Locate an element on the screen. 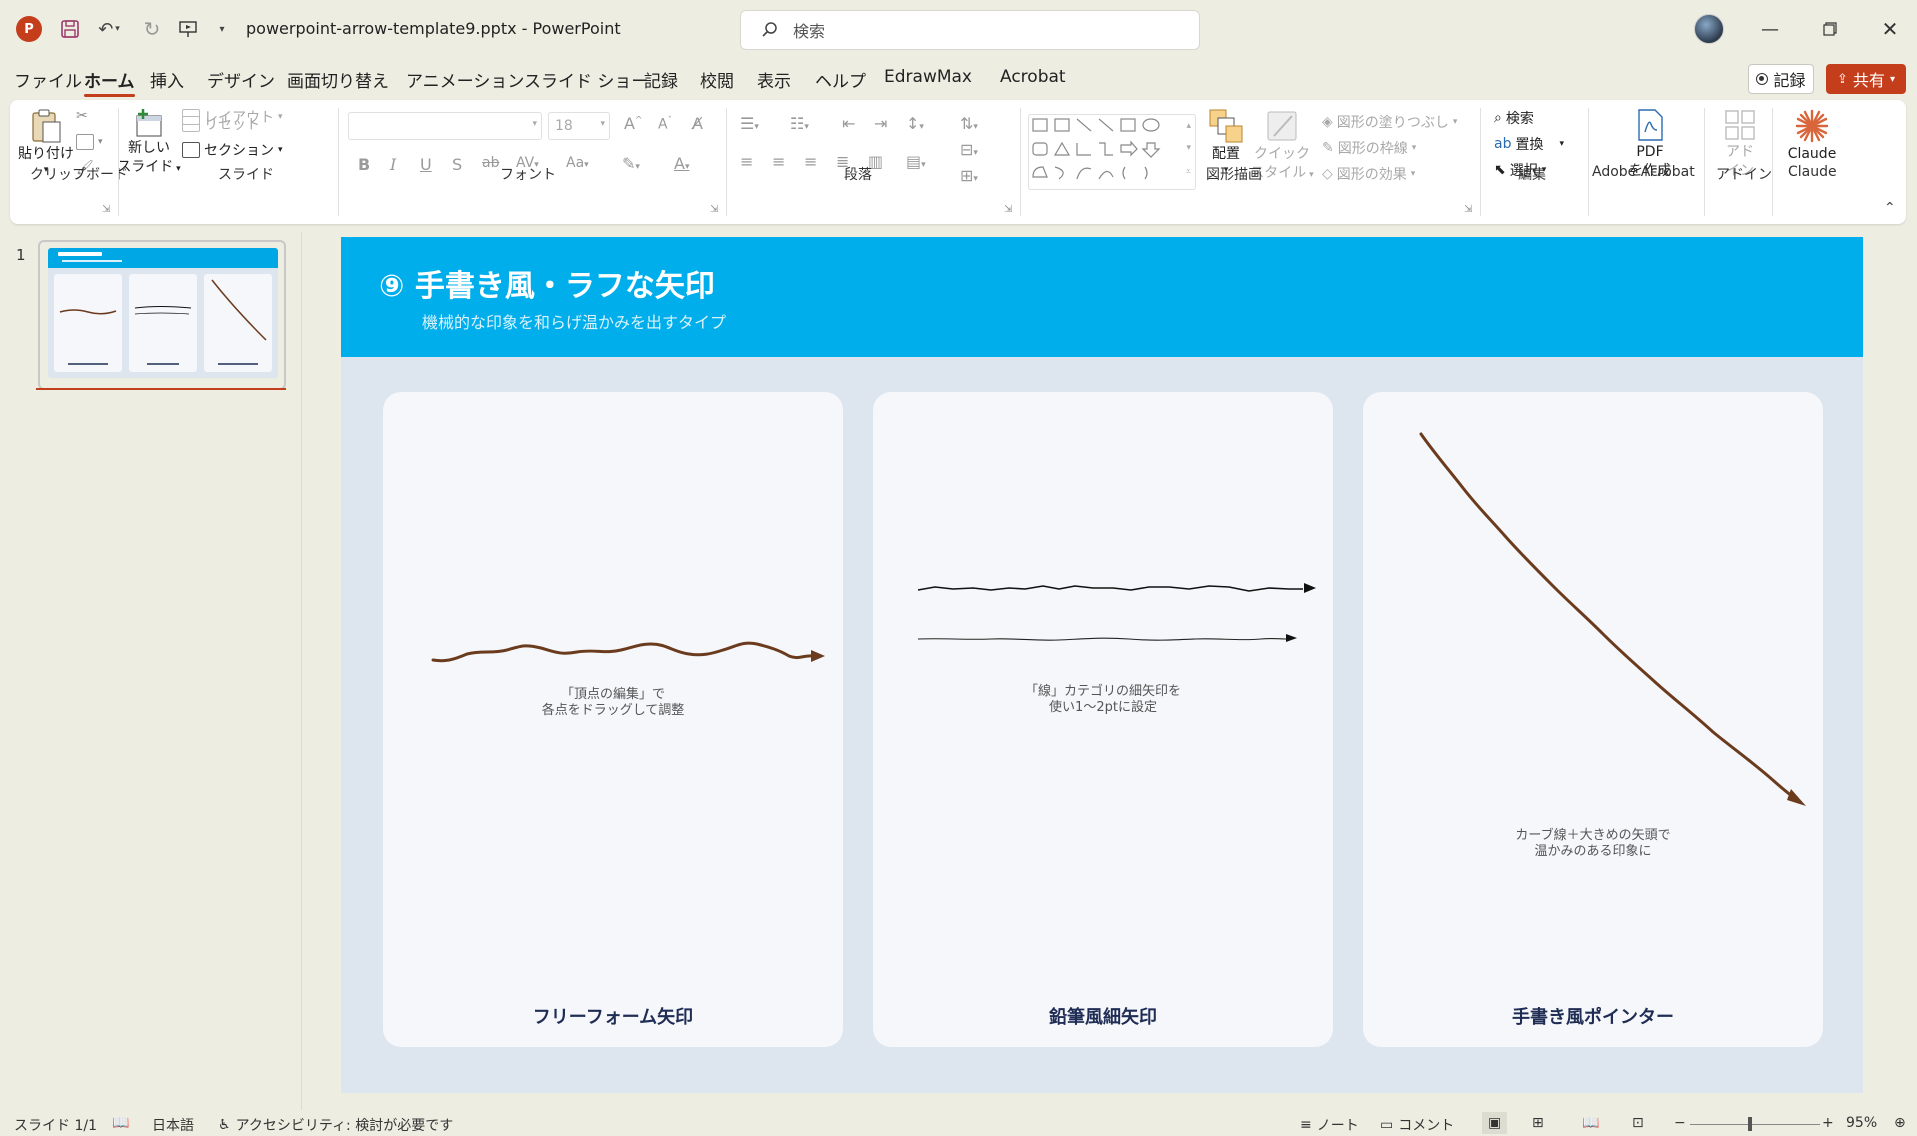 This screenshot has height=1136, width=1917. quick-styles-button: クイック スタイル ▾ is located at coordinates (1282, 145).